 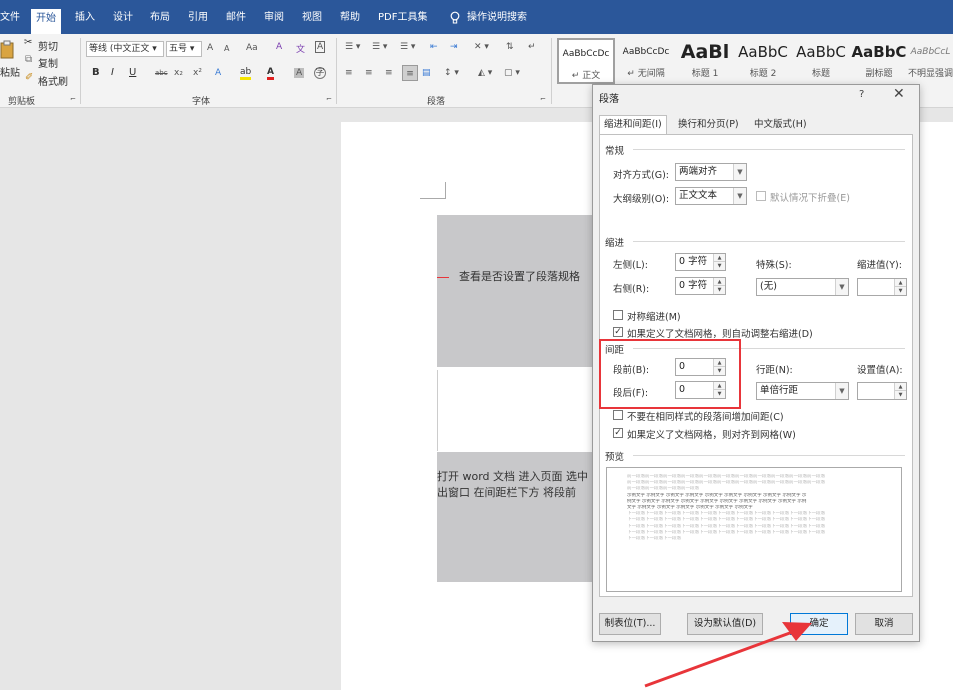 I want to click on show-marks-icon: ↵, so click(x=532, y=47).